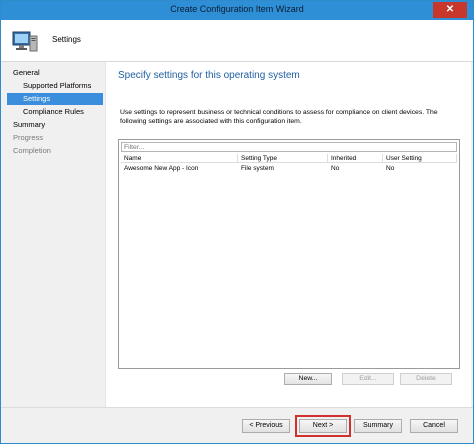 The height and width of the screenshot is (444, 474). What do you see at coordinates (289, 147) in the screenshot?
I see `filter-input` at bounding box center [289, 147].